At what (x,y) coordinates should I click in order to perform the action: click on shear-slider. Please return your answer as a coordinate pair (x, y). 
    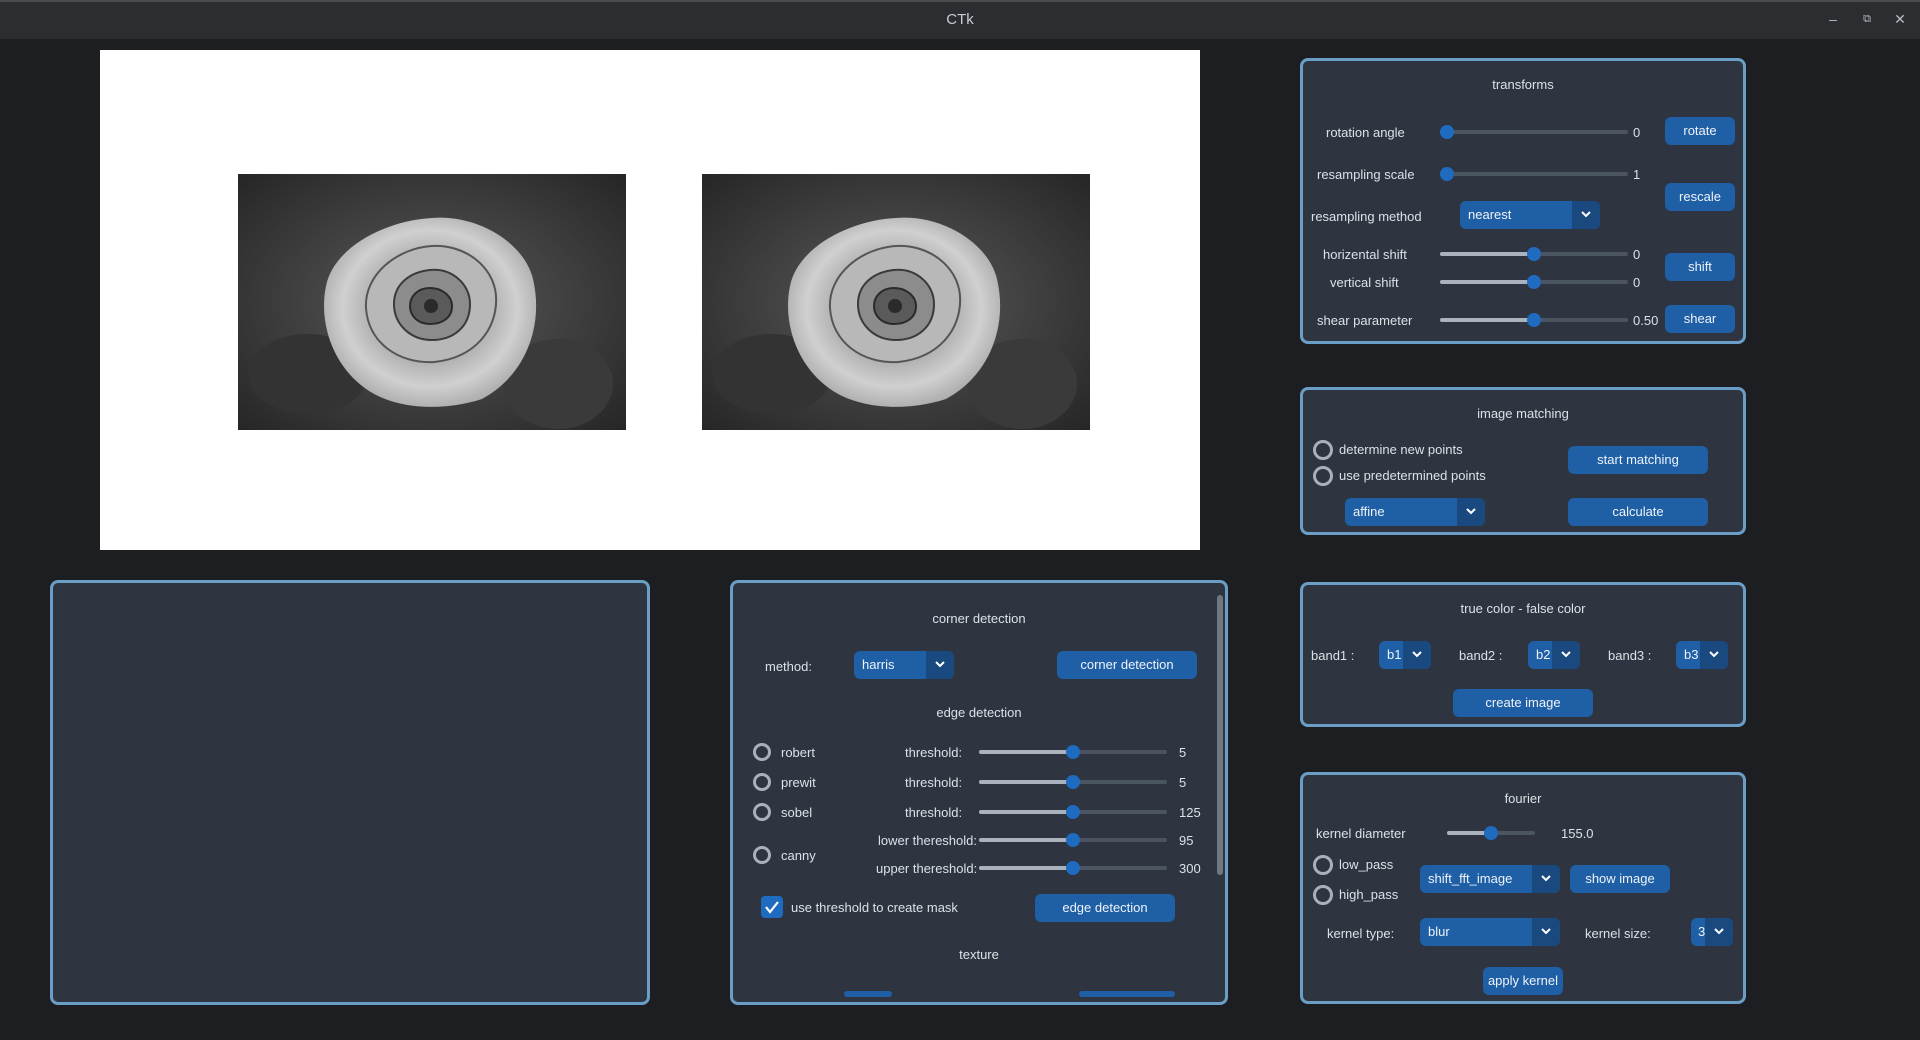
    Looking at the image, I should click on (1534, 320).